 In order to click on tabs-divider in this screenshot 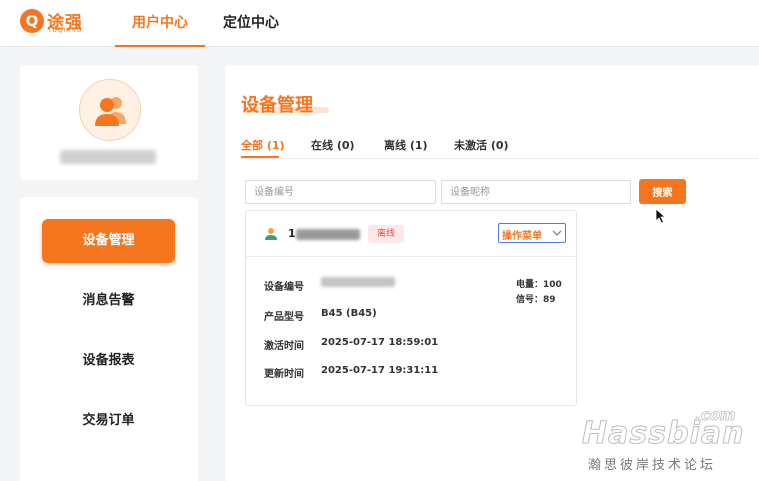, I will do `click(500, 158)`.